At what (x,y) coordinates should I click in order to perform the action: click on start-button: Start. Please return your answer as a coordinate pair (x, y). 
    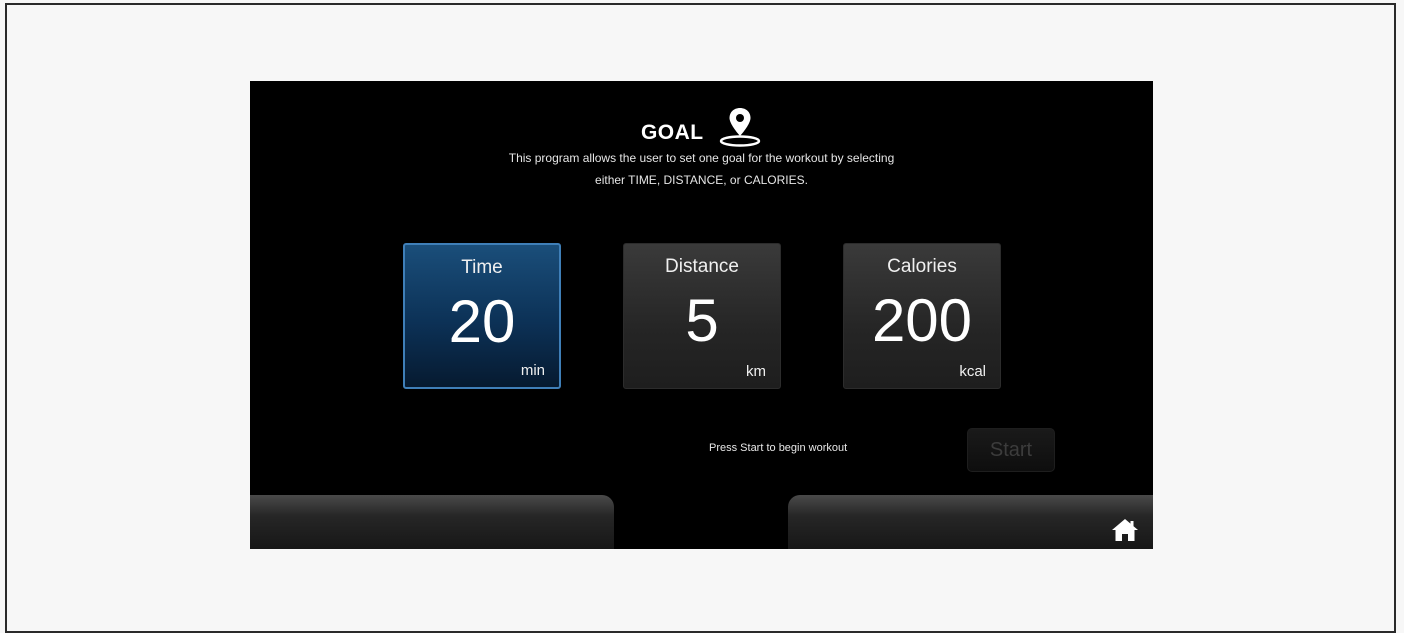
    Looking at the image, I should click on (1011, 450).